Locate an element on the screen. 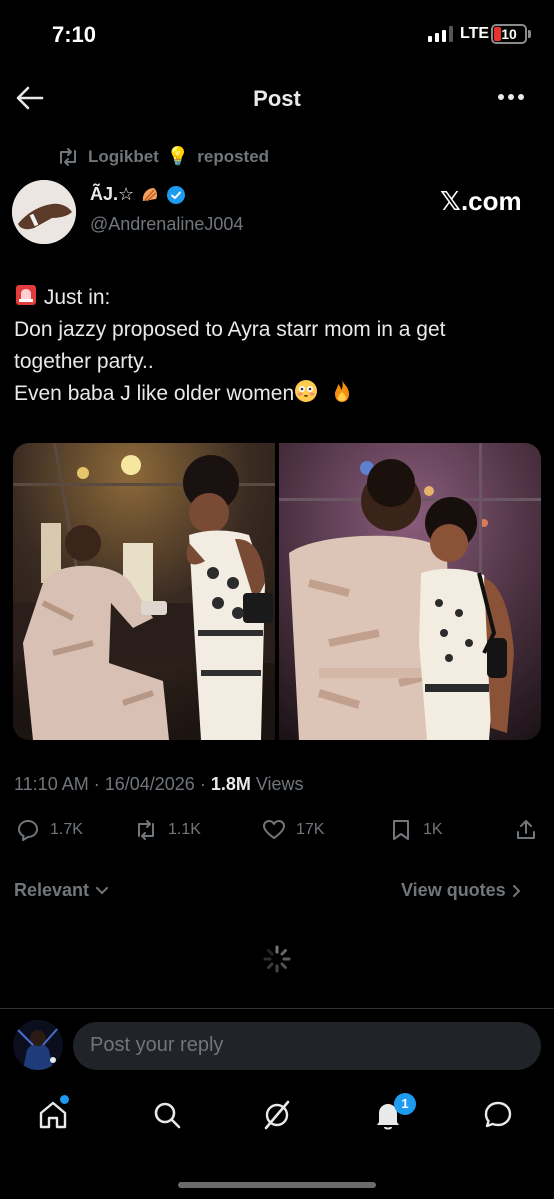  like-count: 17K is located at coordinates (310, 829).